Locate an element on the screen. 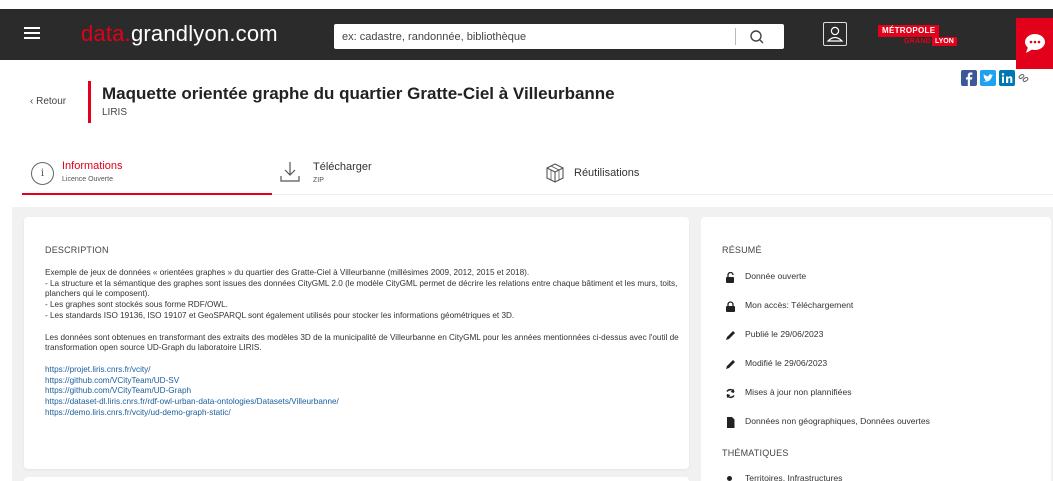  menu-icon is located at coordinates (32, 34).